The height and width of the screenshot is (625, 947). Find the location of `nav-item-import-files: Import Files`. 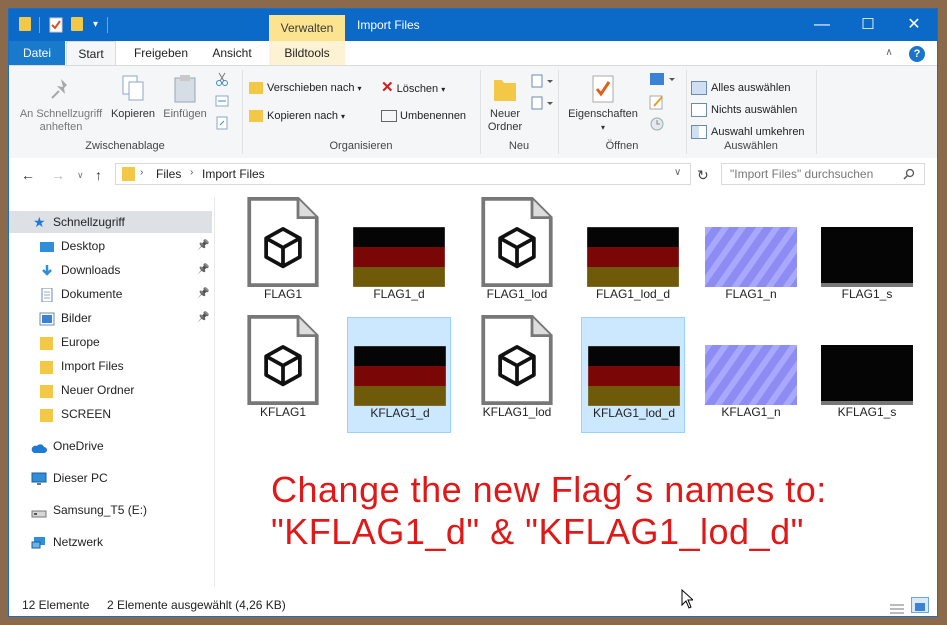

nav-item-import-files: Import Files is located at coordinates (110, 366).